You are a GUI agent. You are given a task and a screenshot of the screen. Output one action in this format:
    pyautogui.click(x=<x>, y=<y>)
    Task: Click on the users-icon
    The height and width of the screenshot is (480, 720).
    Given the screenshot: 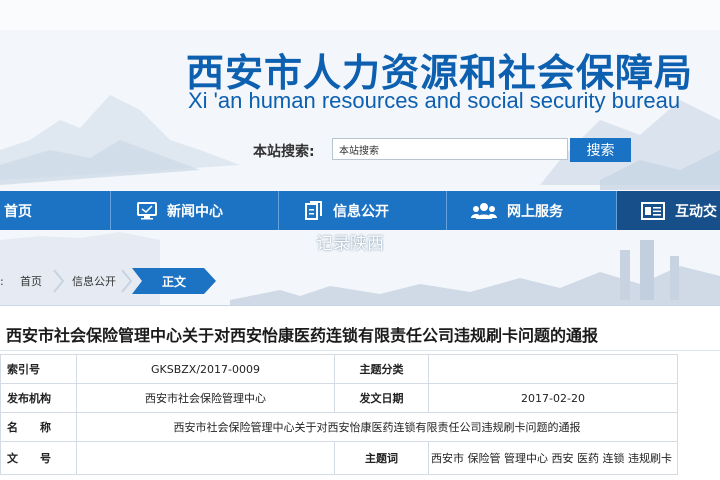 What is the action you would take?
    pyautogui.click(x=484, y=211)
    